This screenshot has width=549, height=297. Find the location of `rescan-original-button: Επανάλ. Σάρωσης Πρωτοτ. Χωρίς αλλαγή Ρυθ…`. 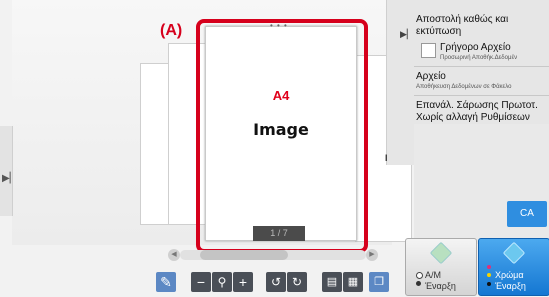

rescan-original-button: Επανάλ. Σάρωσης Πρωτοτ. Χωρίς αλλαγή Ρυθ… is located at coordinates (482, 112).